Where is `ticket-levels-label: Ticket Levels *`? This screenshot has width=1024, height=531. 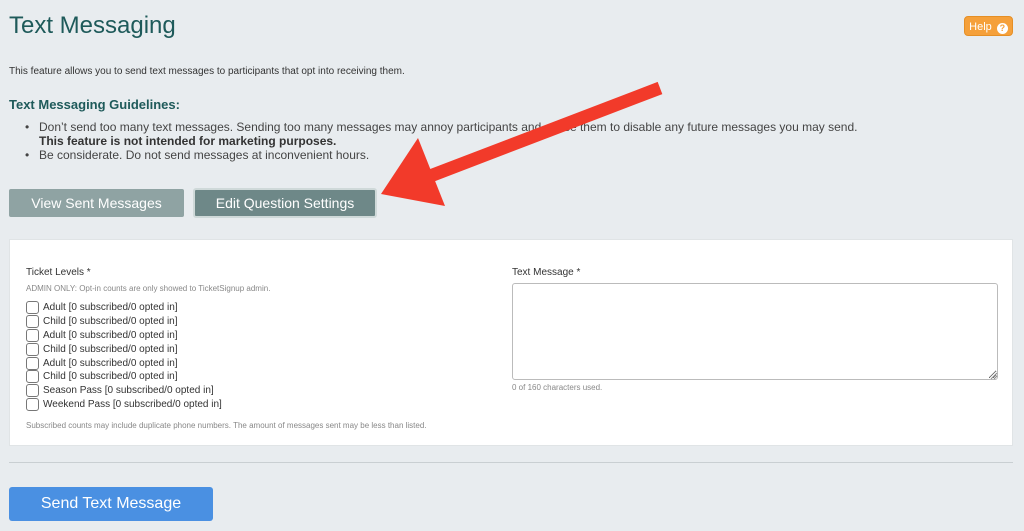
ticket-levels-label: Ticket Levels * is located at coordinates (58, 272).